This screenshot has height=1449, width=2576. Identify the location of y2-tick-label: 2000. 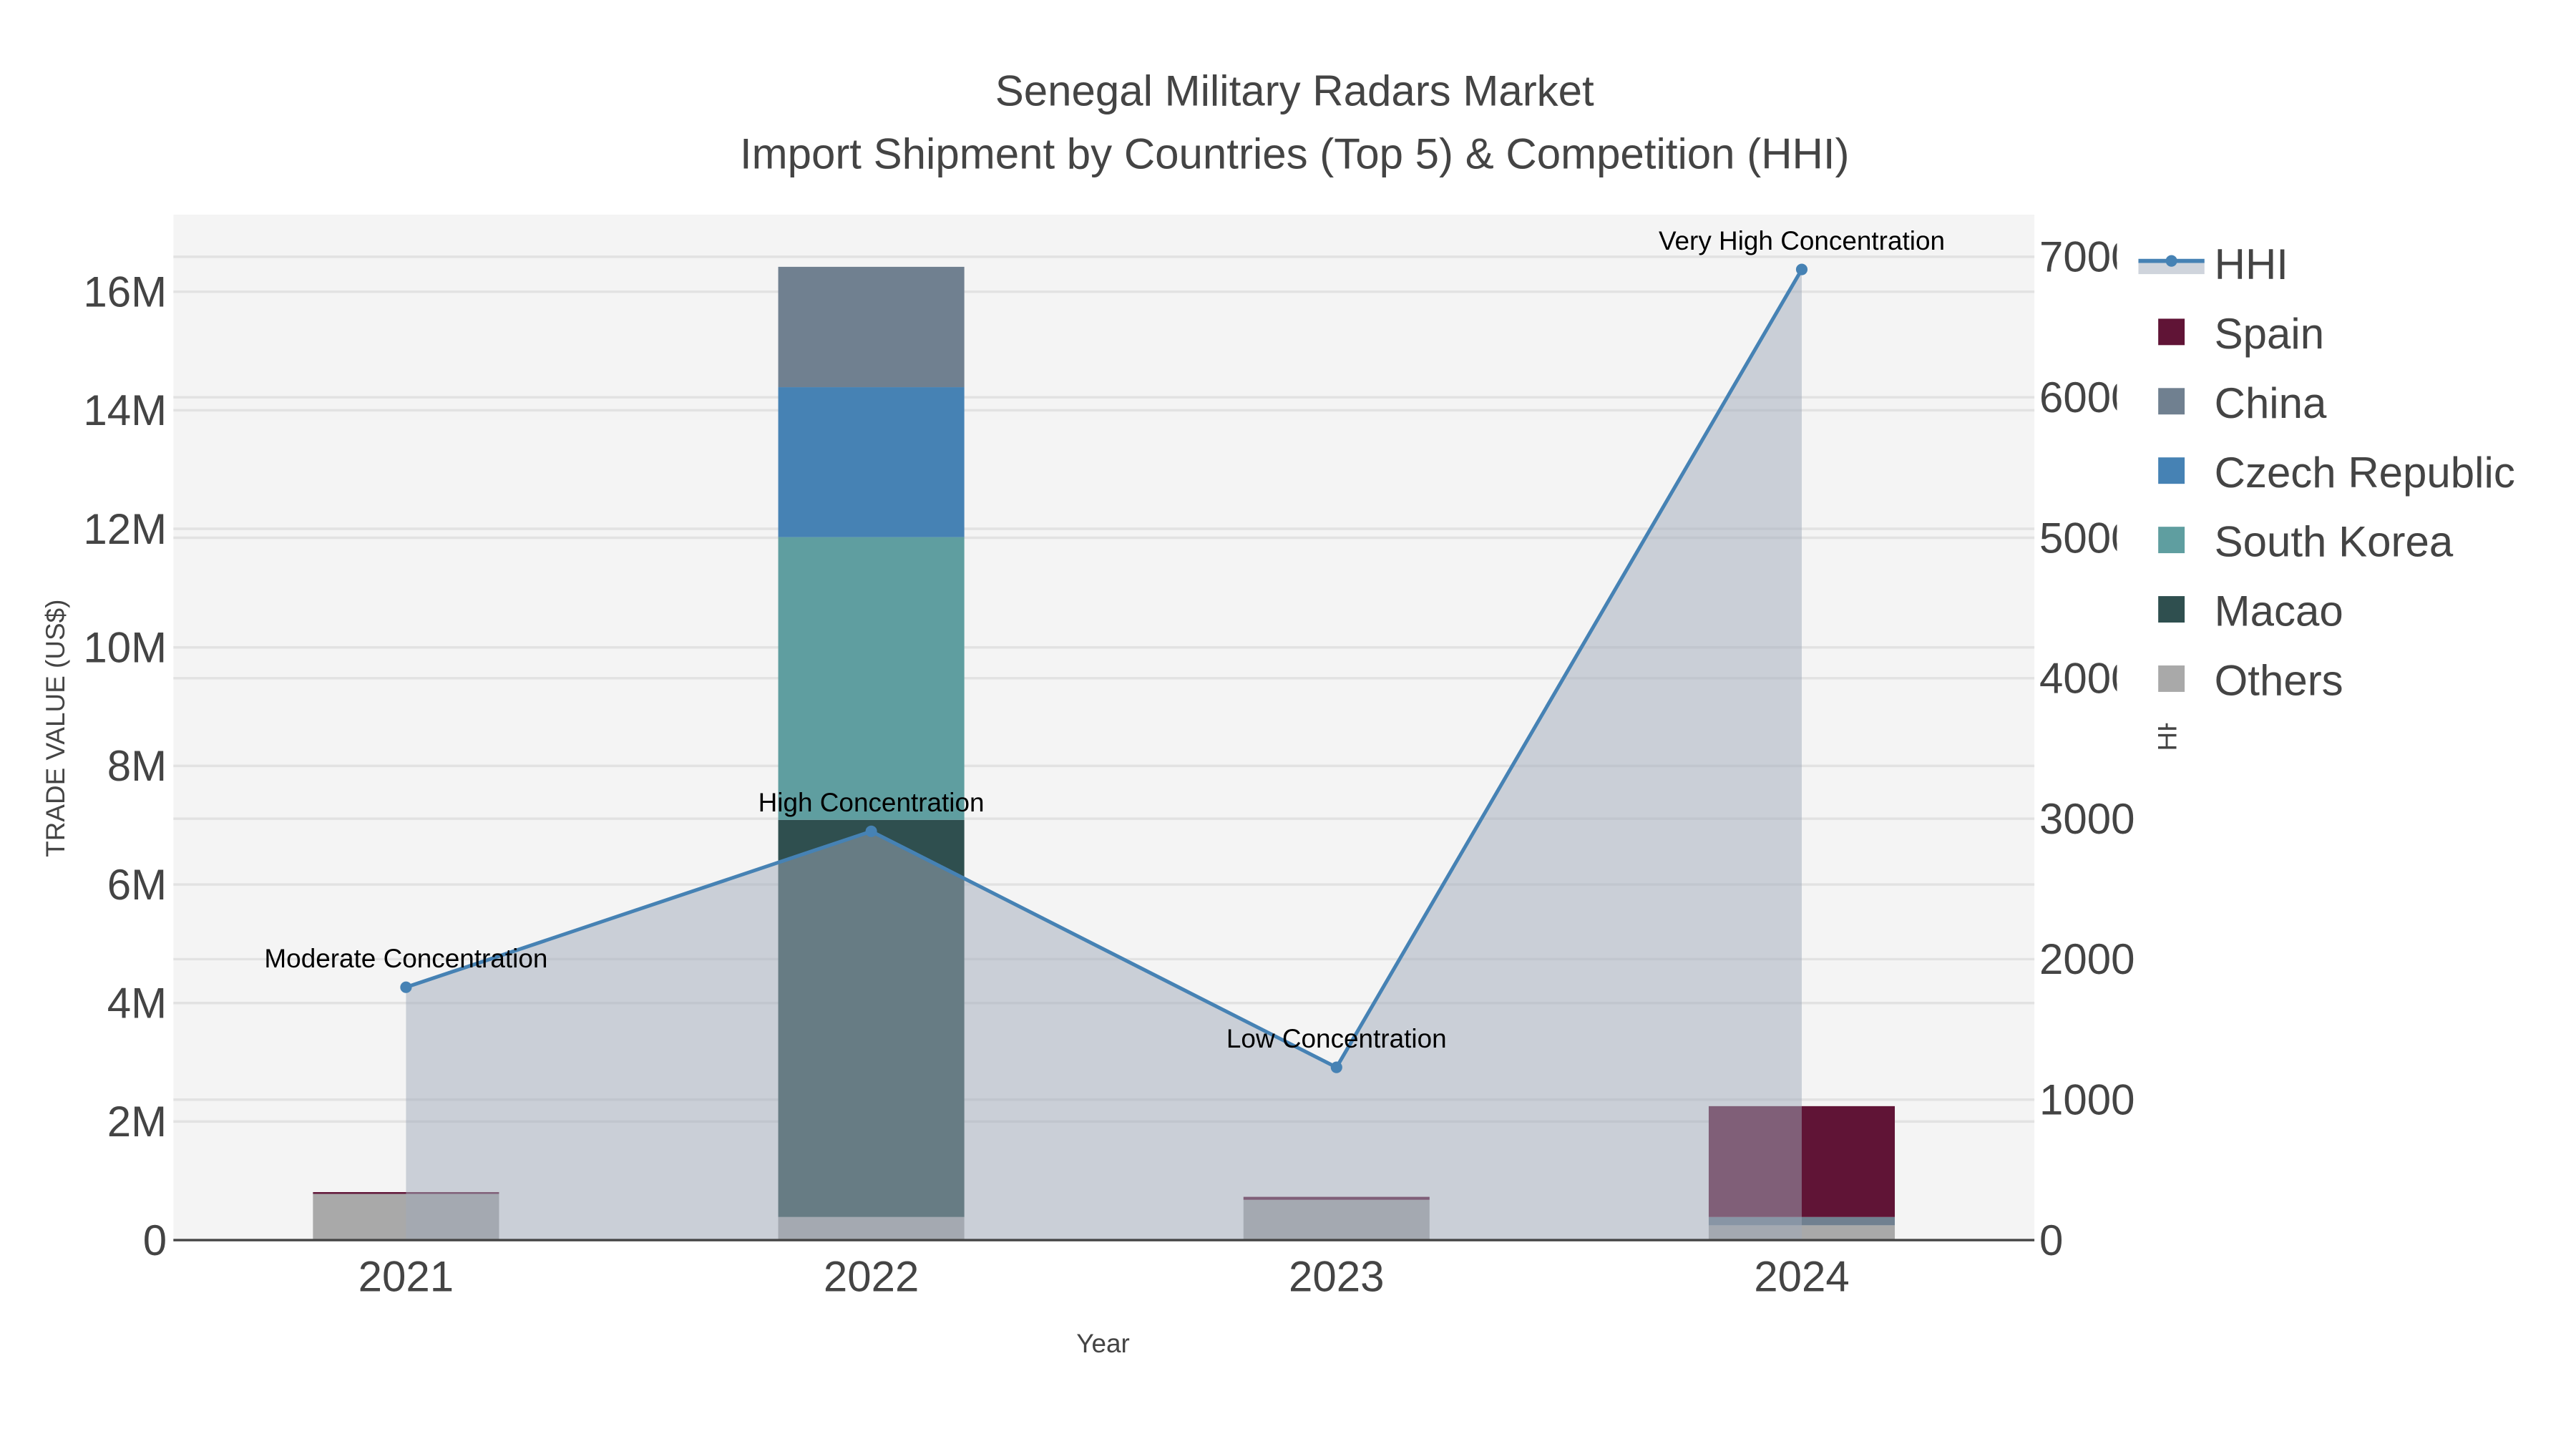
(2087, 959).